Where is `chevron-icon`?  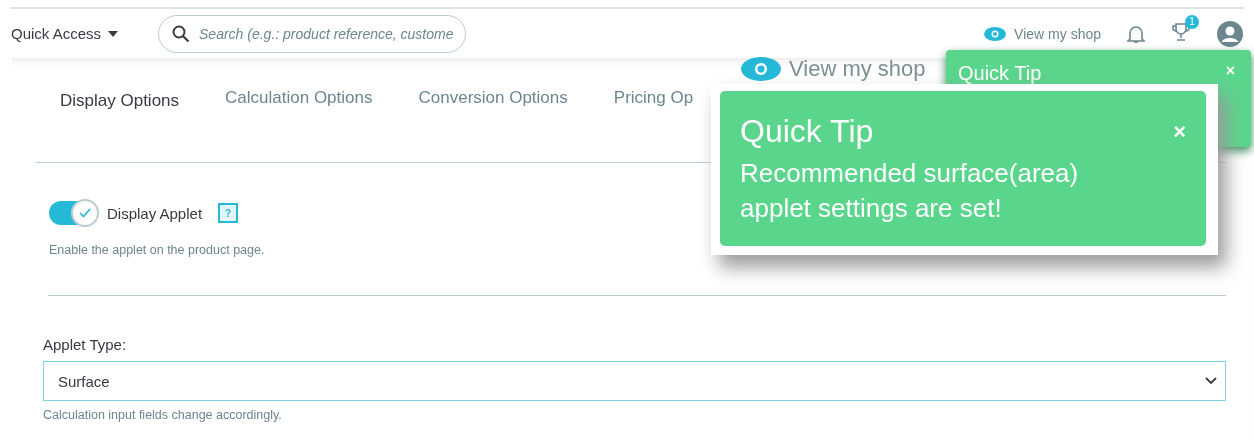
chevron-icon is located at coordinates (1211, 381).